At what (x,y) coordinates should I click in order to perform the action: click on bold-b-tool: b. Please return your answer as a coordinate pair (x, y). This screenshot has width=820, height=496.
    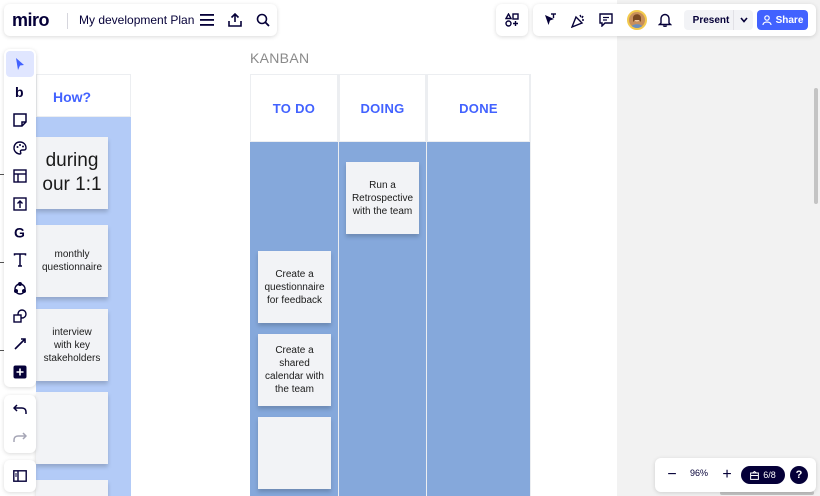
    Looking at the image, I should click on (20, 92).